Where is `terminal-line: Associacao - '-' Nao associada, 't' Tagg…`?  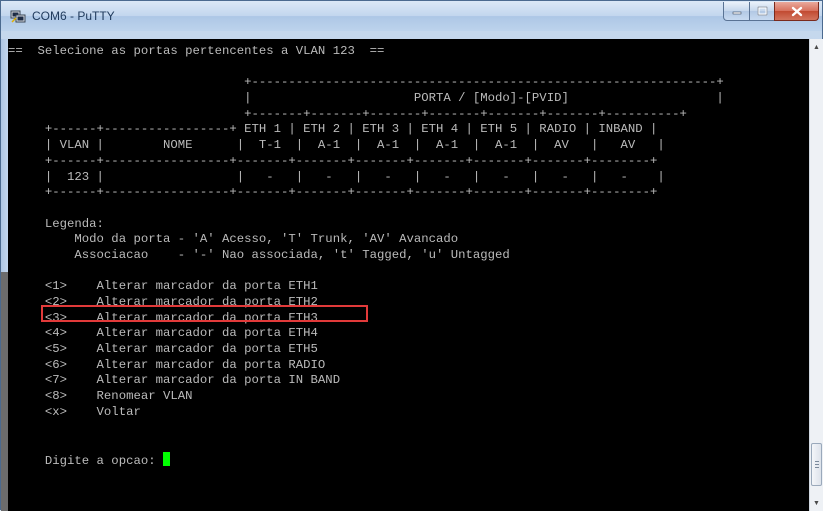 terminal-line: Associacao - '-' Nao associada, 't' Tagg… is located at coordinates (259, 254).